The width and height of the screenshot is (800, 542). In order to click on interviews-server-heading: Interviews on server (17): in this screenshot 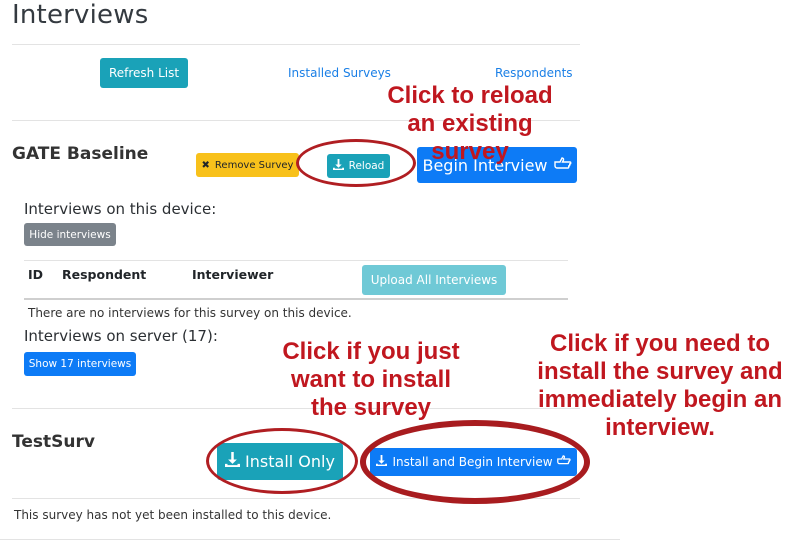, I will do `click(121, 336)`.